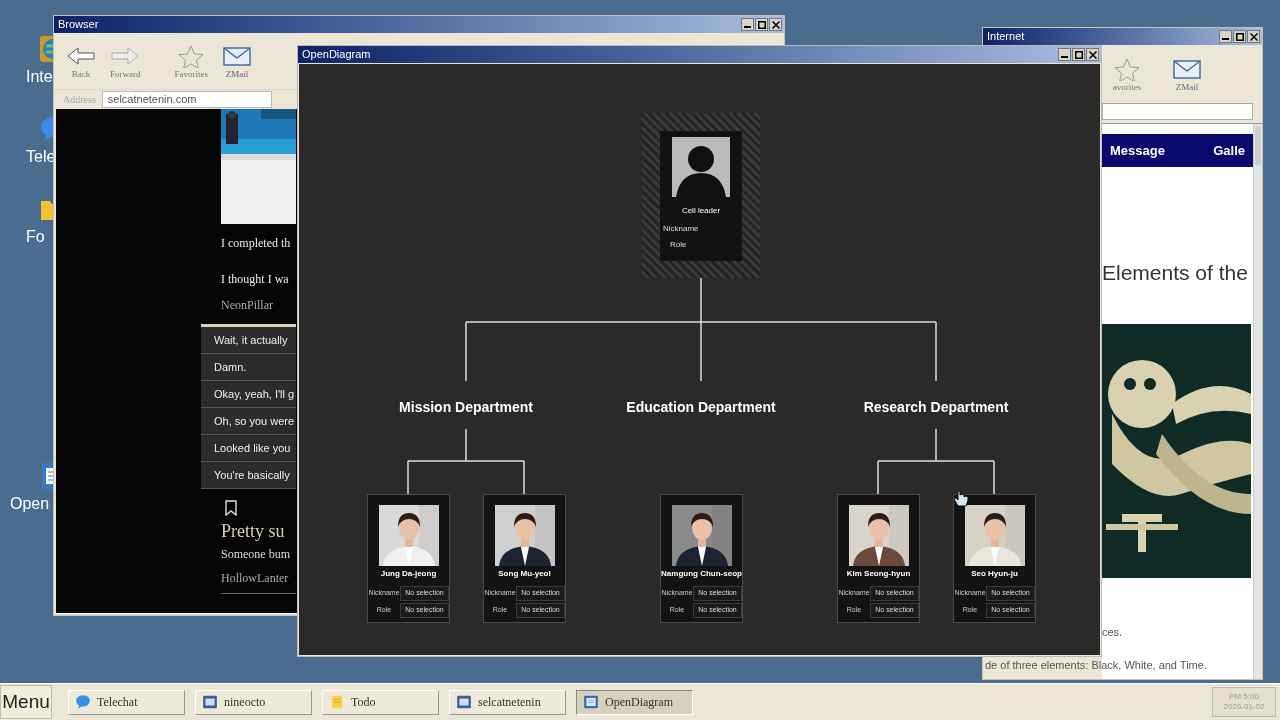 The width and height of the screenshot is (1280, 720). Describe the element at coordinates (125, 61) in the screenshot. I see `toolbar-button: Forward` at that location.